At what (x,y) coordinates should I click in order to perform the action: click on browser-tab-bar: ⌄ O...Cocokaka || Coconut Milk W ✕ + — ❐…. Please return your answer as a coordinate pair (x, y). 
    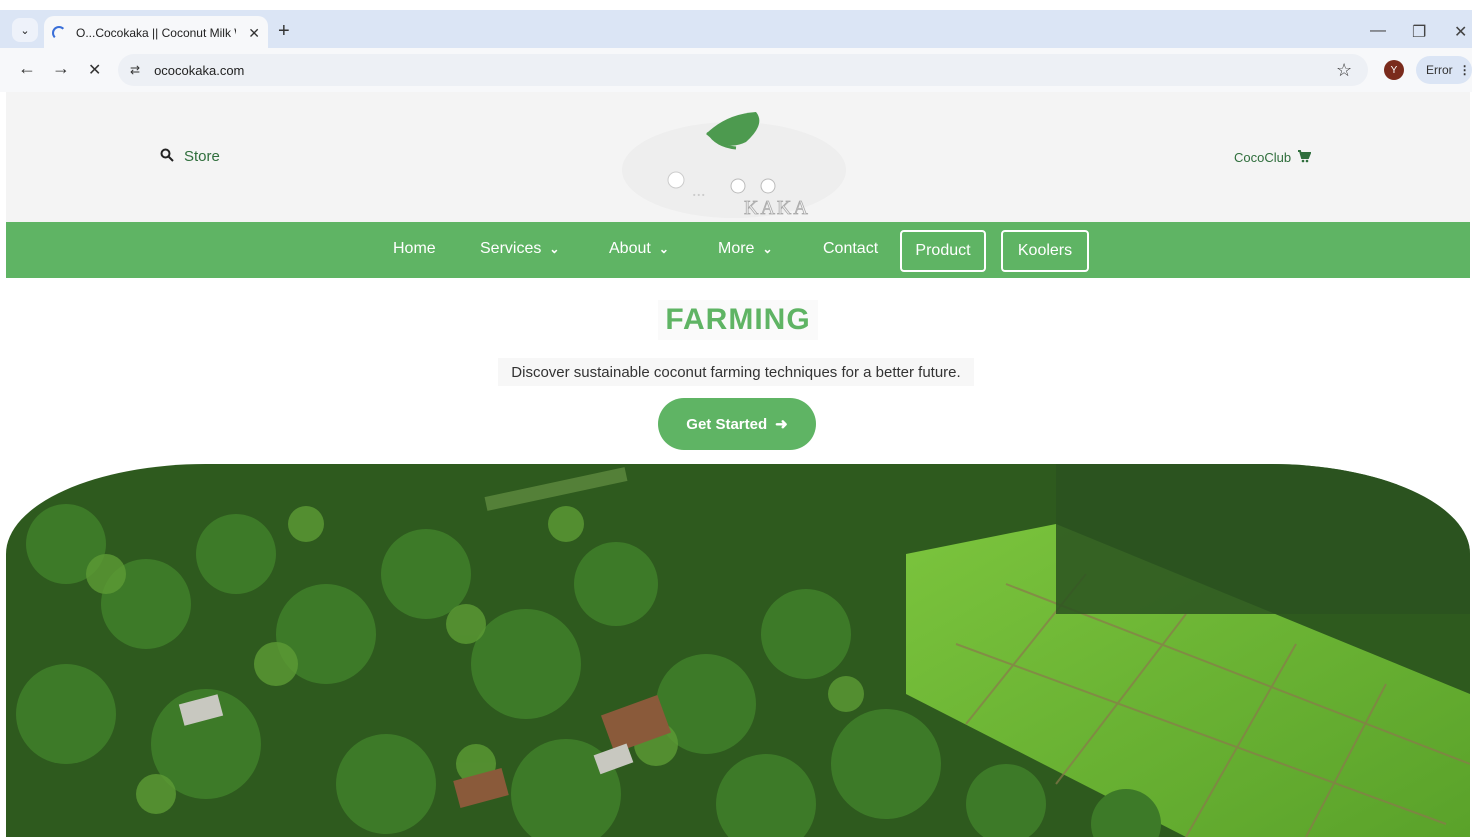
    Looking at the image, I should click on (736, 25).